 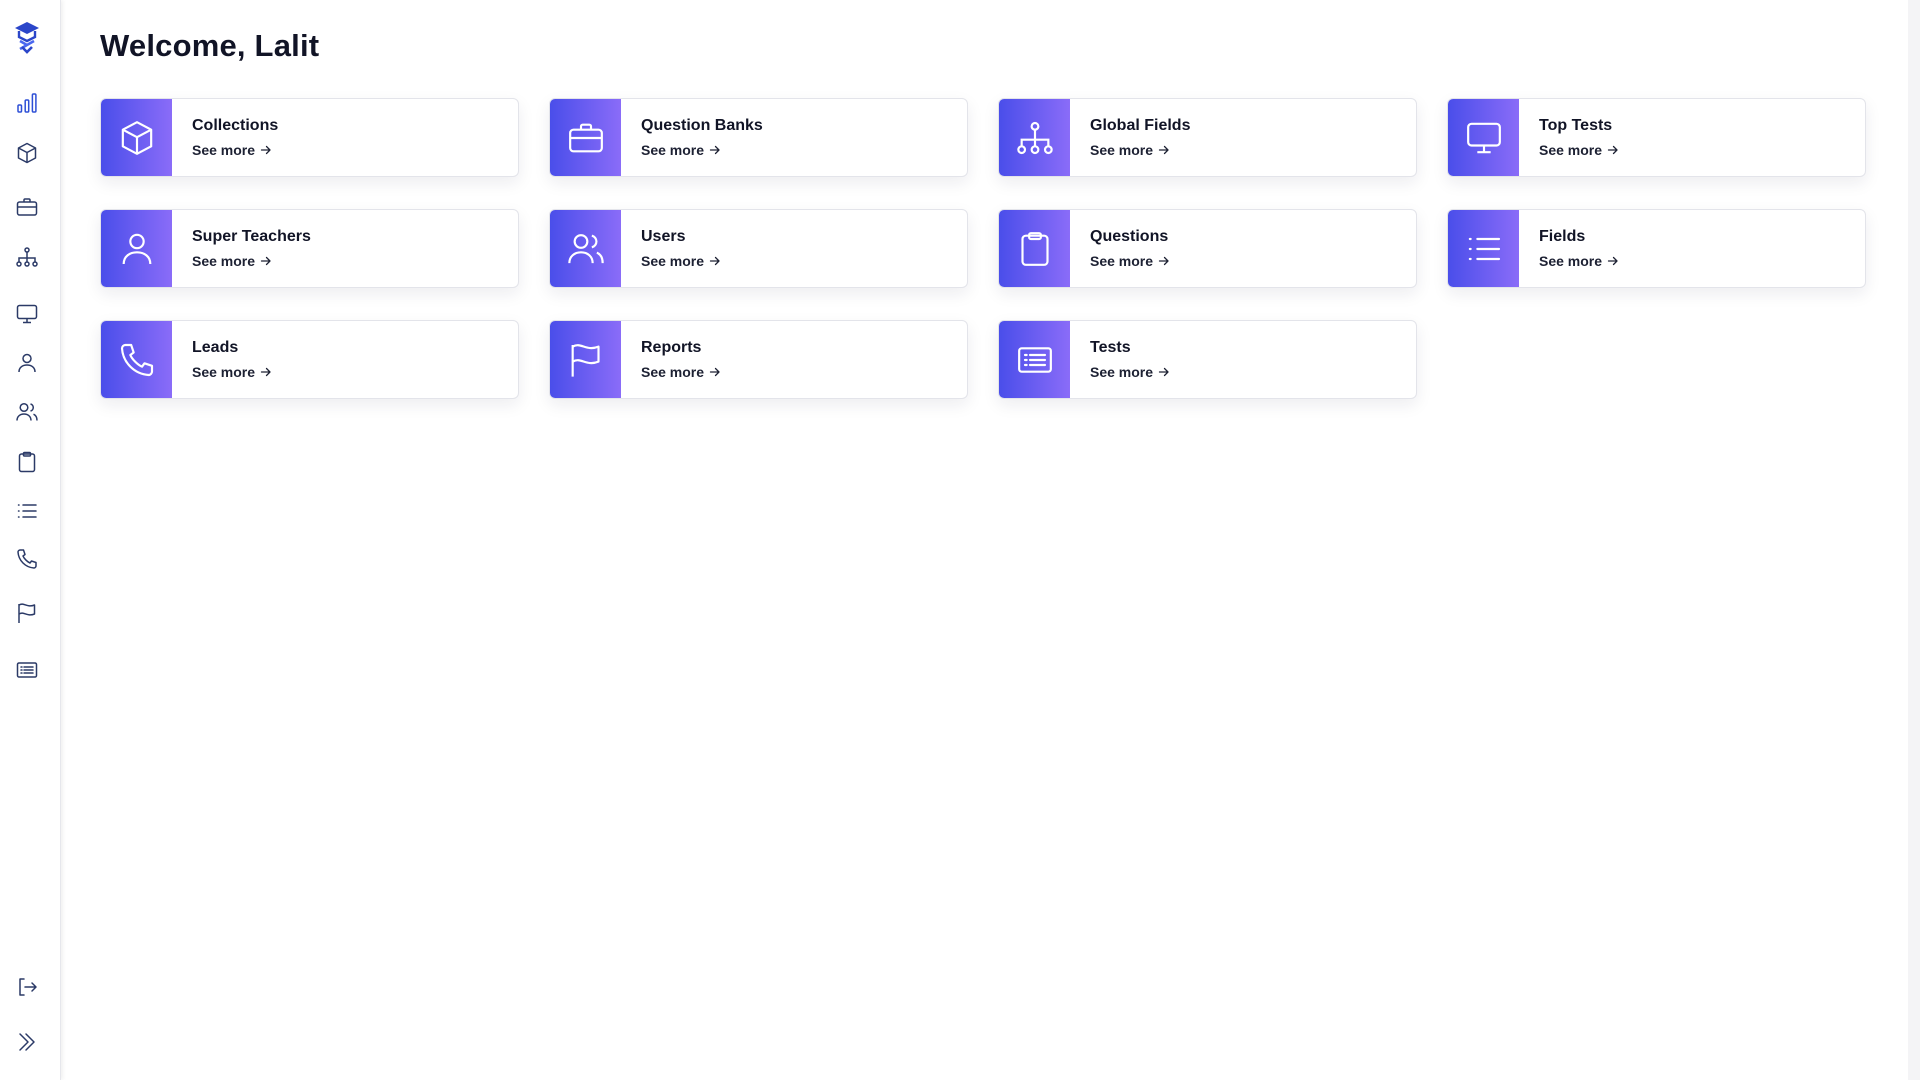 I want to click on card-title: Users, so click(x=663, y=236).